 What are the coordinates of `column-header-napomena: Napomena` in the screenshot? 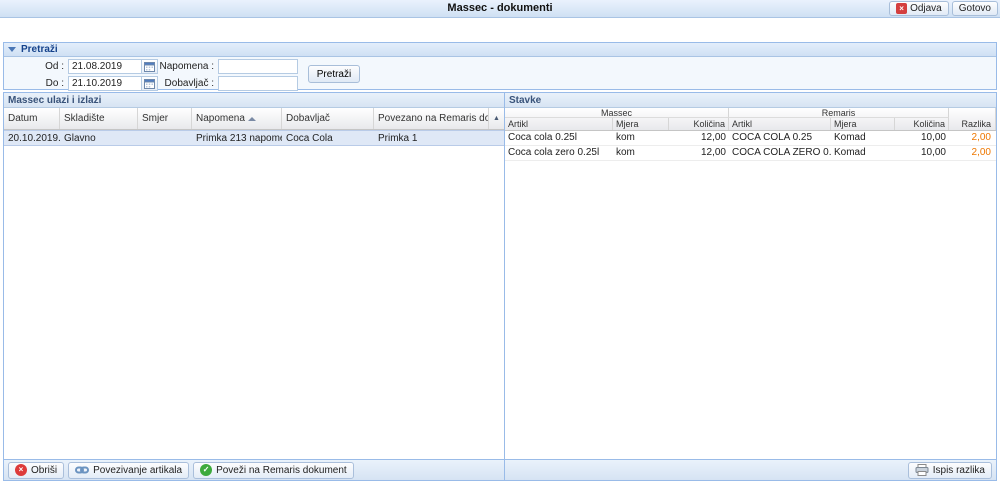 It's located at (237, 118).